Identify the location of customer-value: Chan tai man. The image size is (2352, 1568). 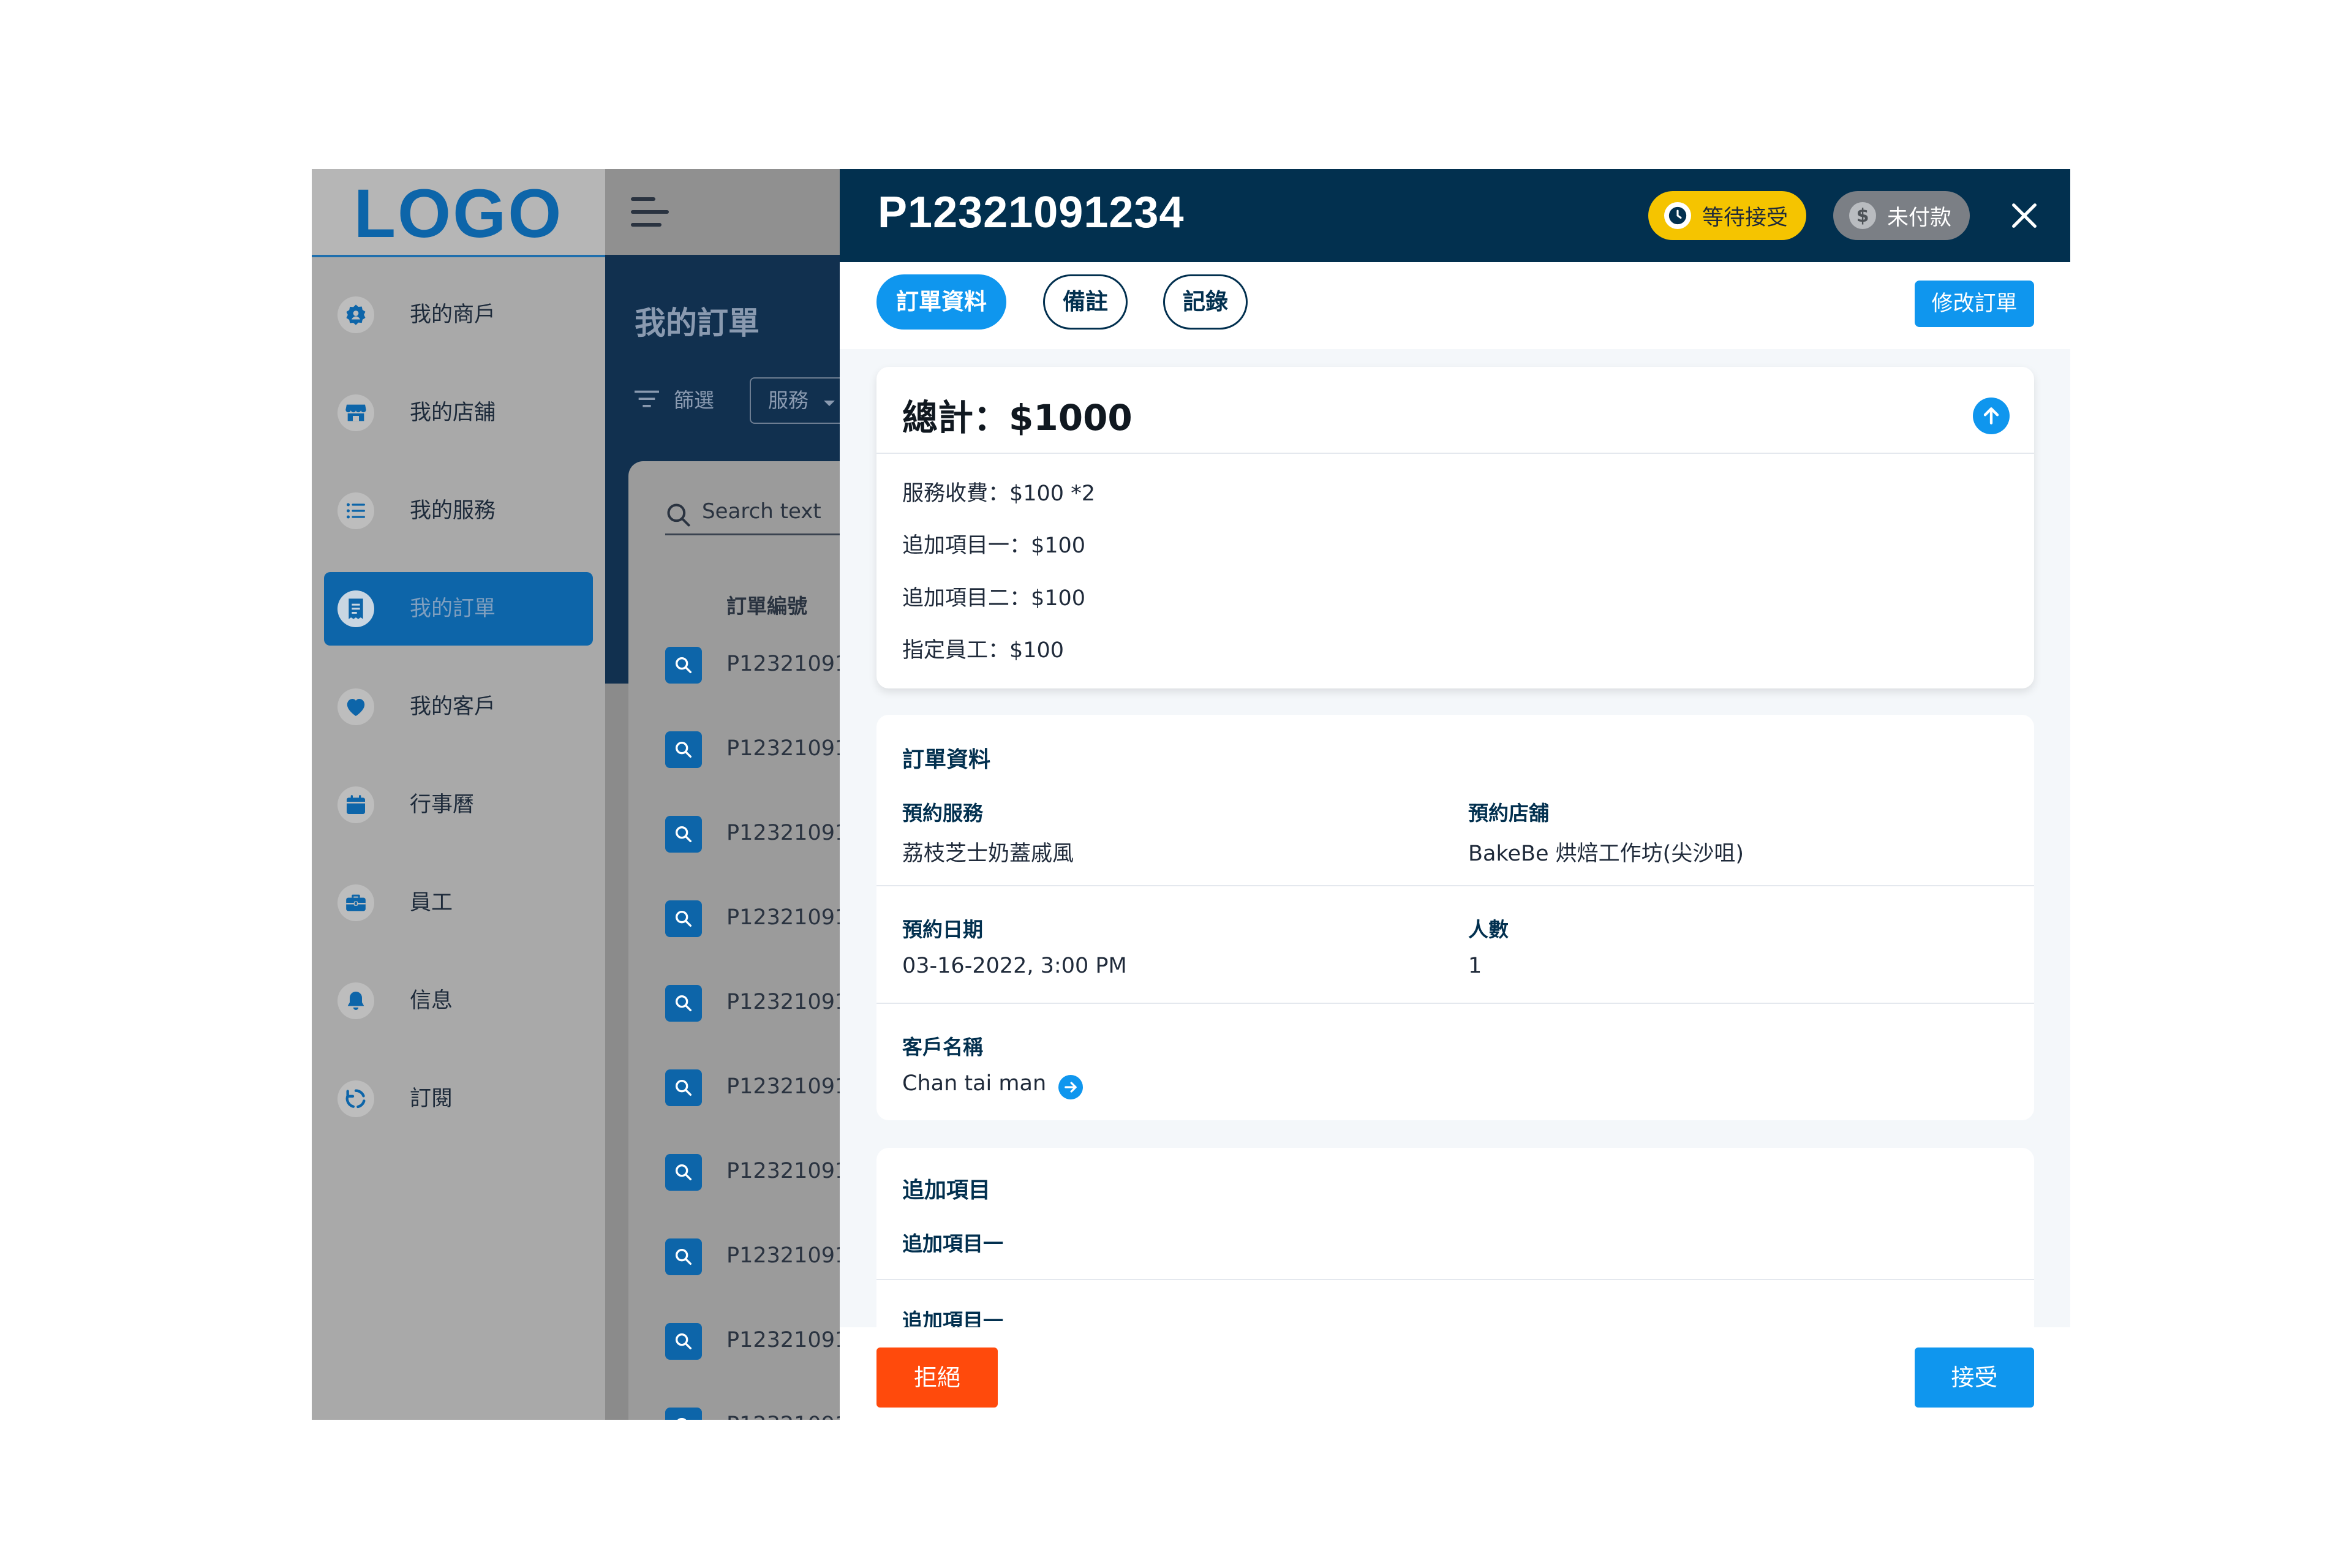
(975, 1083).